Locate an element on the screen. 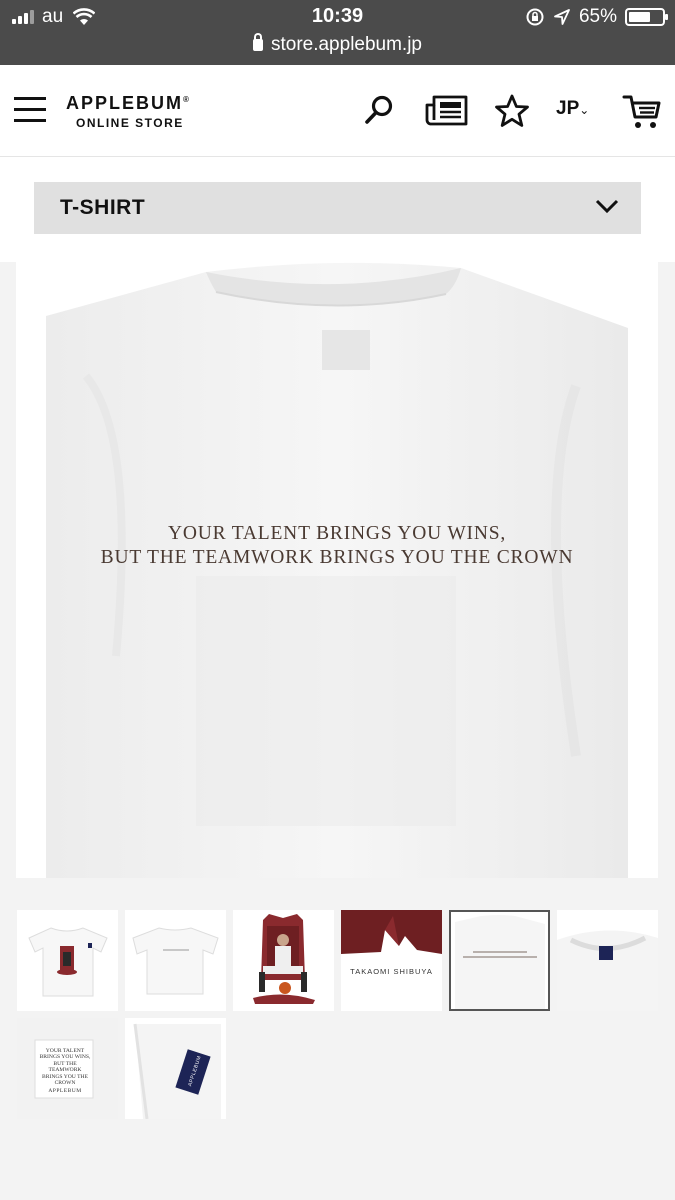 The height and width of the screenshot is (1200, 675). url-text: store.applebum.jp is located at coordinates (346, 44).